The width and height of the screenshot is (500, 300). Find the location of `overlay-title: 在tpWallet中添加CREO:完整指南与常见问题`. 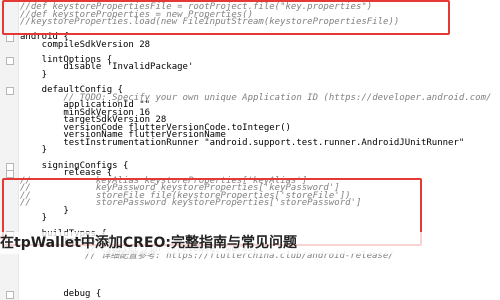

overlay-title: 在tpWallet中添加CREO:完整指南与常见问题 is located at coordinates (149, 243).